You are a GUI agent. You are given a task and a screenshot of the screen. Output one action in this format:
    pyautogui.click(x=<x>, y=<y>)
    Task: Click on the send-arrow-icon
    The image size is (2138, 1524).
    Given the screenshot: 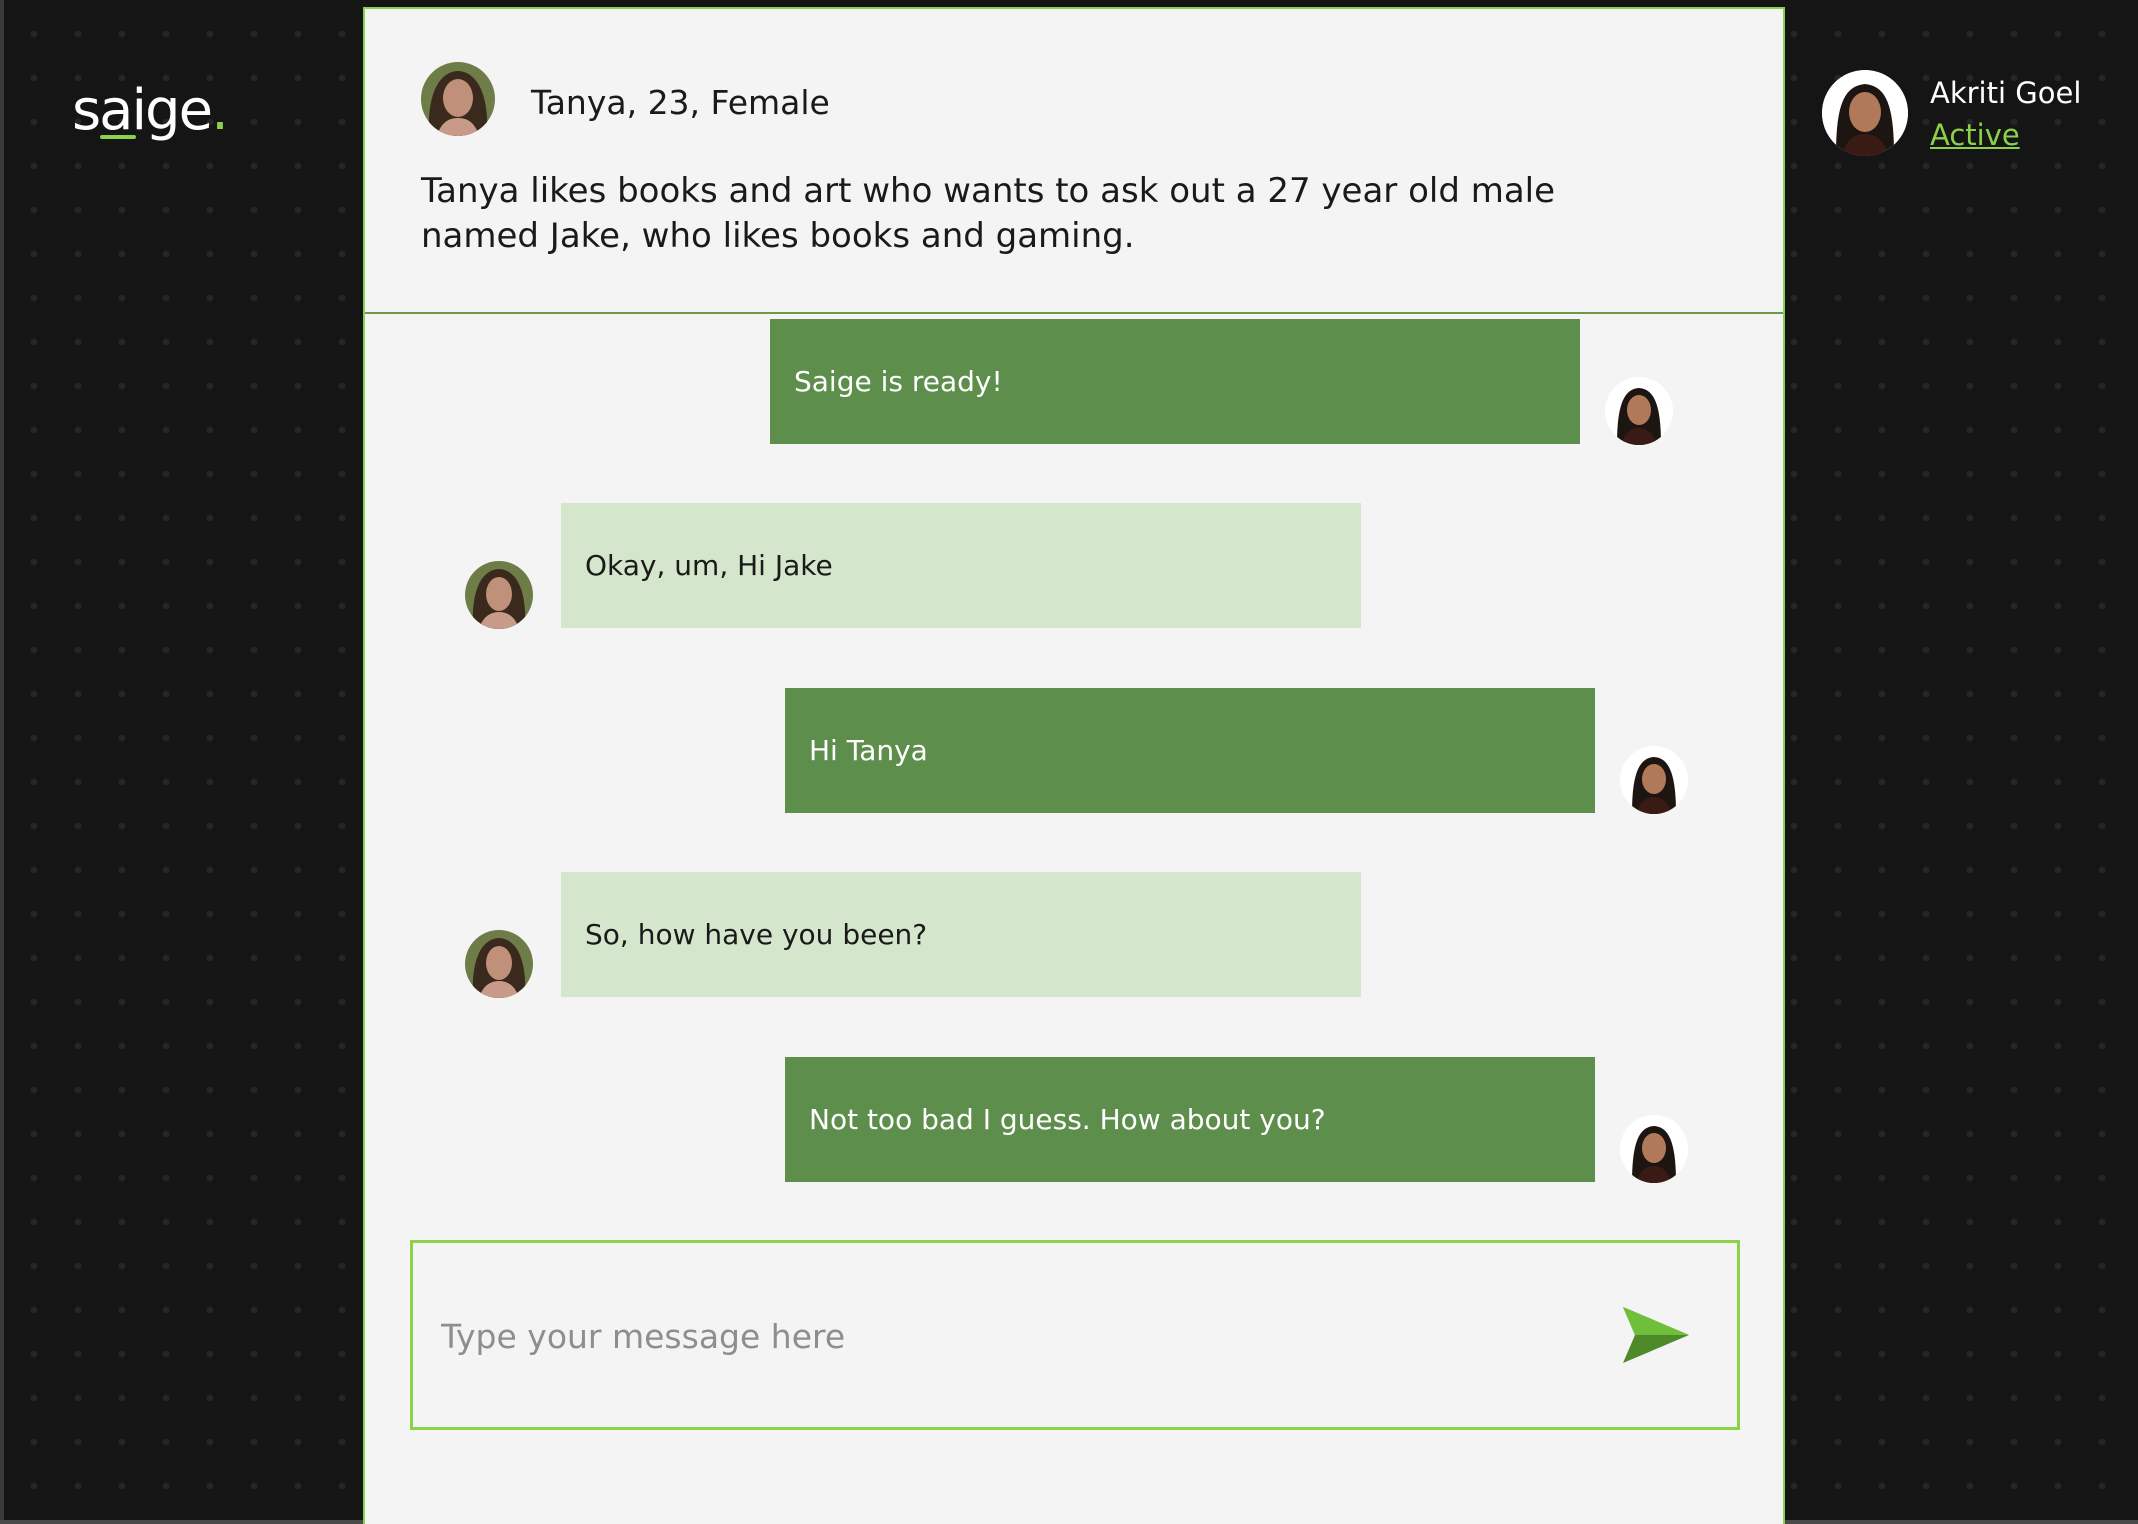 What is the action you would take?
    pyautogui.click(x=1656, y=1335)
    